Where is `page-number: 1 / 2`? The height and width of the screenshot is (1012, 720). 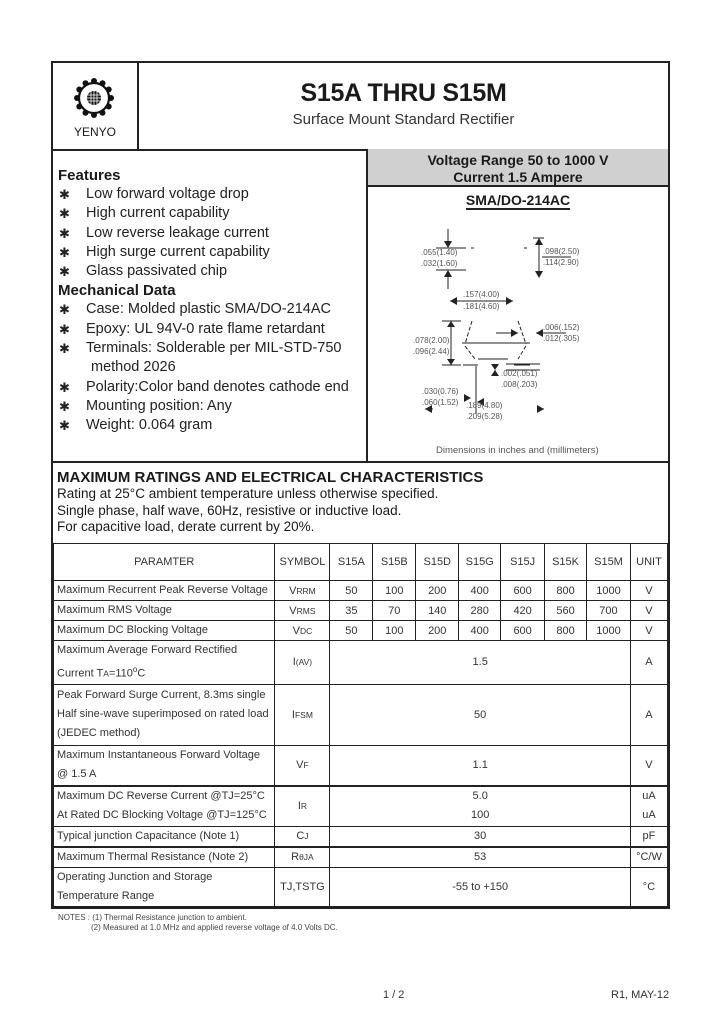
page-number: 1 / 2 is located at coordinates (394, 995).